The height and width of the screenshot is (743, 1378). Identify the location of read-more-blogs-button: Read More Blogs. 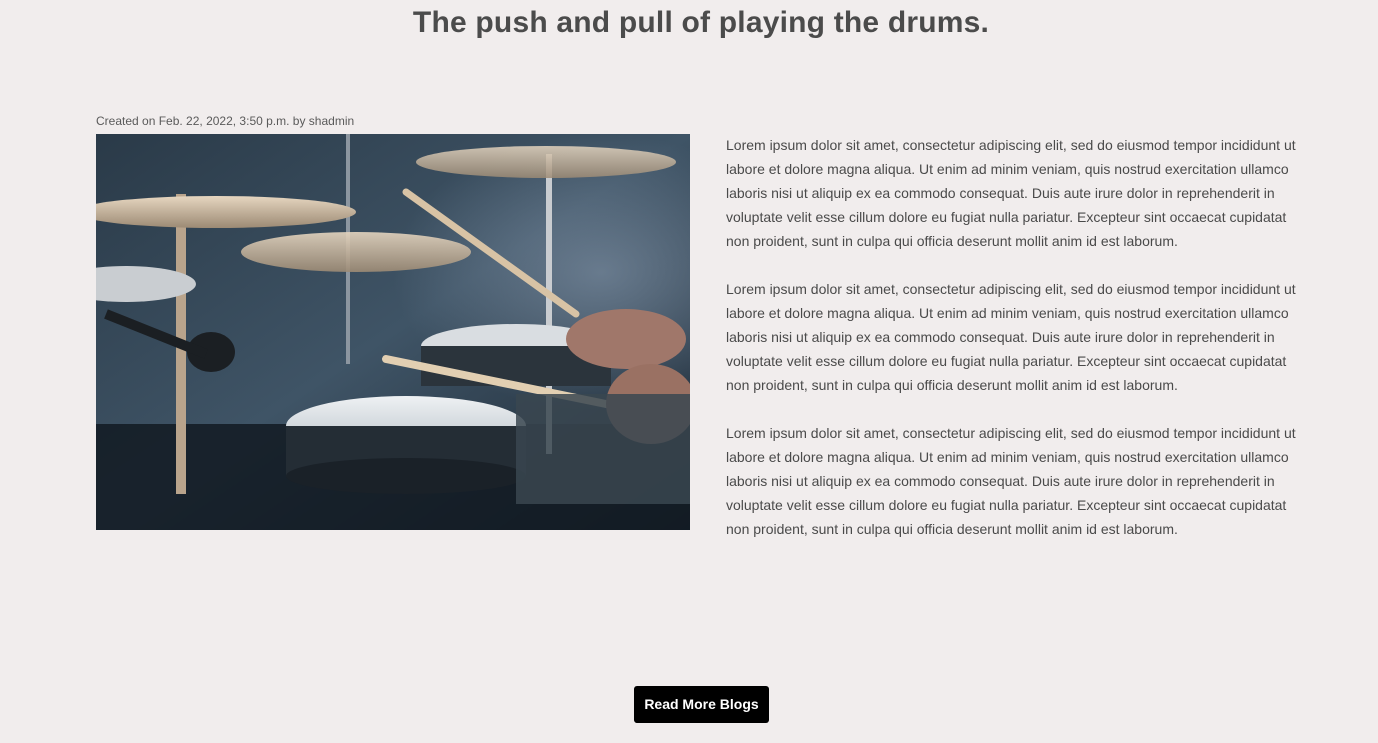
(701, 704).